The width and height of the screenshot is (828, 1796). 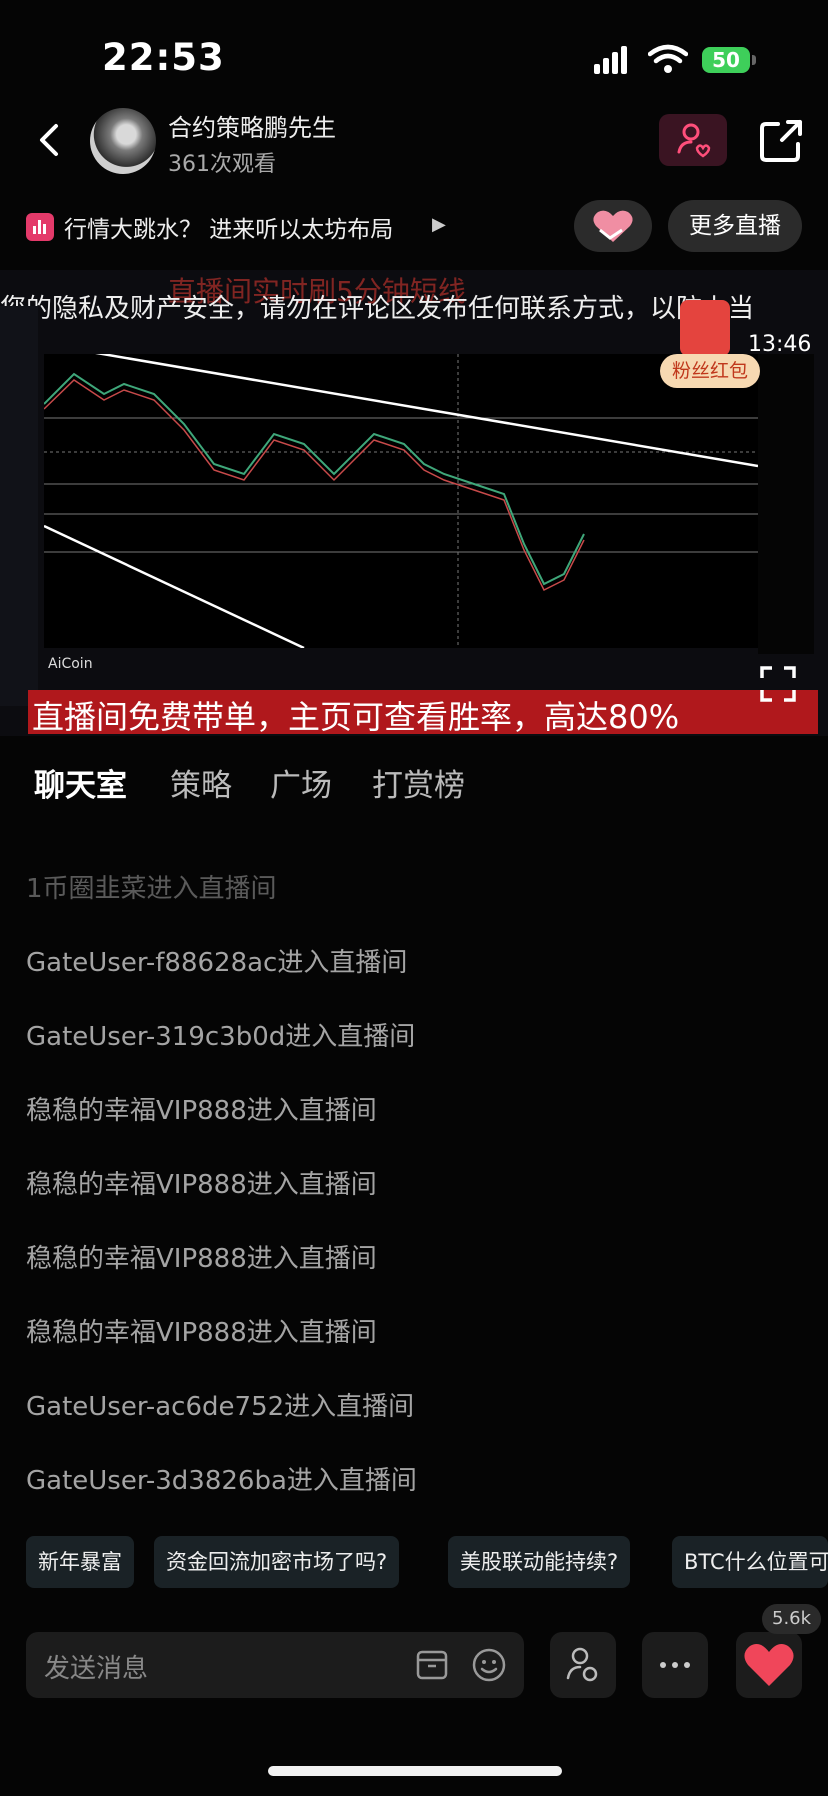 I want to click on follow-button, so click(x=693, y=140).